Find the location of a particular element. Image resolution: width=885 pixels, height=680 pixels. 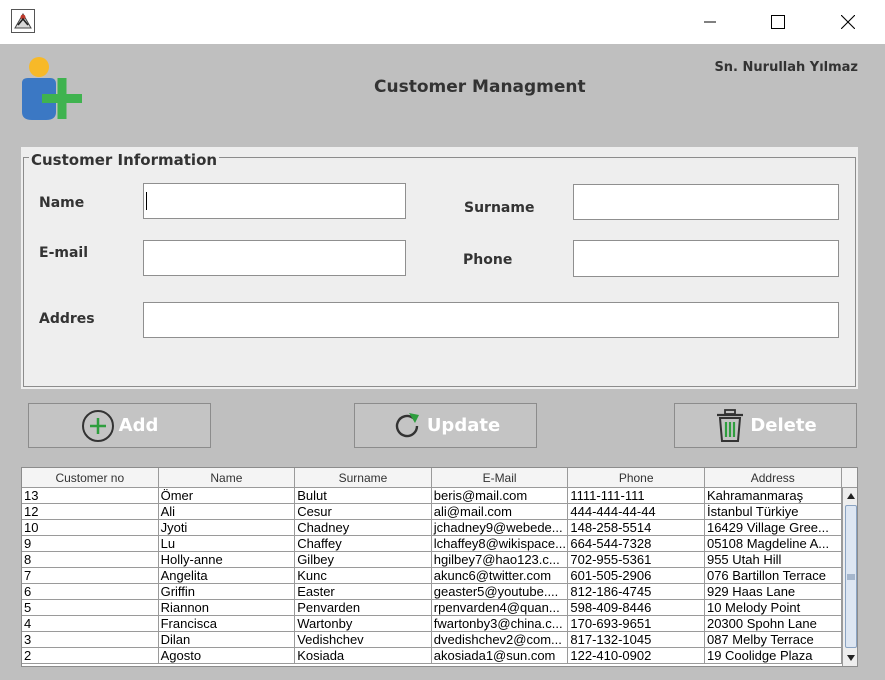

table-cell: 598-409-8446 is located at coordinates (636, 608).